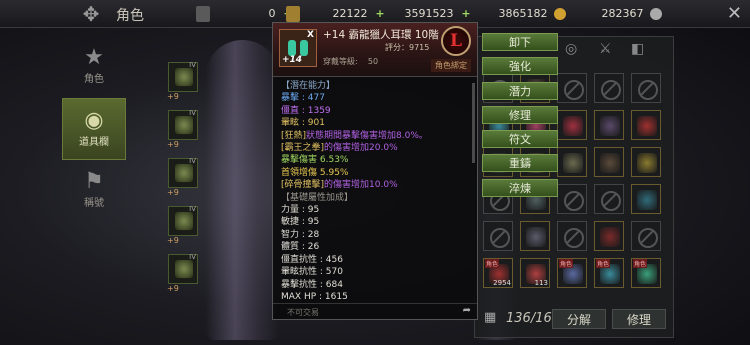  What do you see at coordinates (351, 61) in the screenshot?
I see `wear-level: 穿戴等級: 50` at bounding box center [351, 61].